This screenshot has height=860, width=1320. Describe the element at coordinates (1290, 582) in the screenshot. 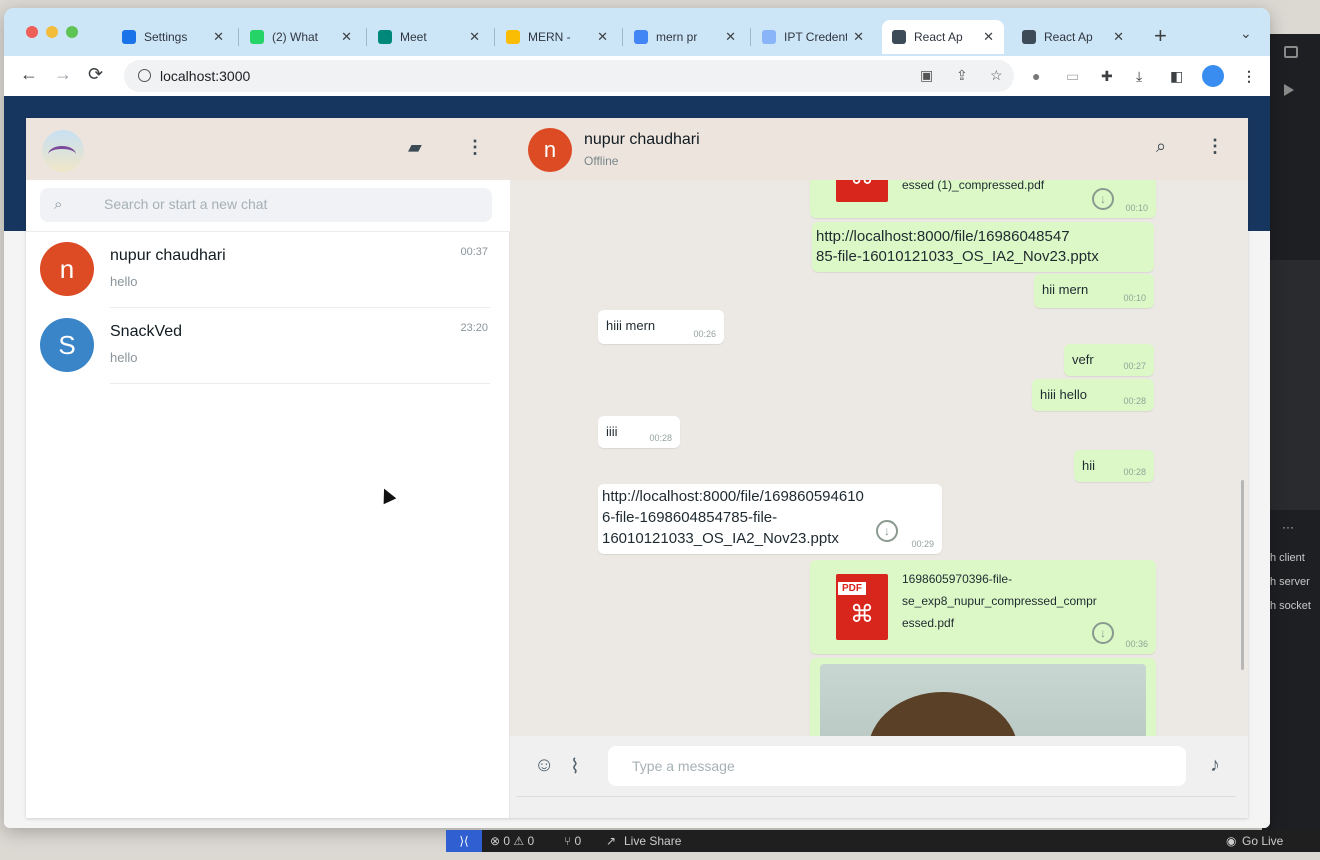

I see `ide-tree-item: h server` at that location.